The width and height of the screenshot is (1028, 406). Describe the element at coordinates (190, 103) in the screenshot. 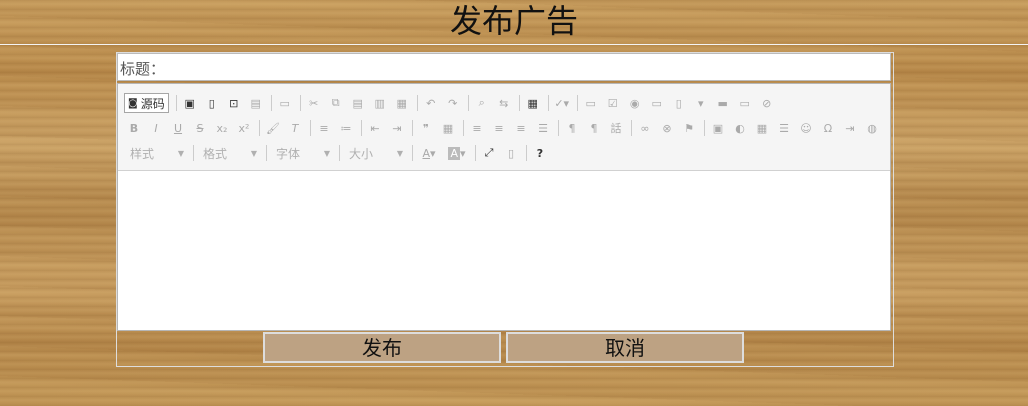

I see `save-icon: ▣` at that location.